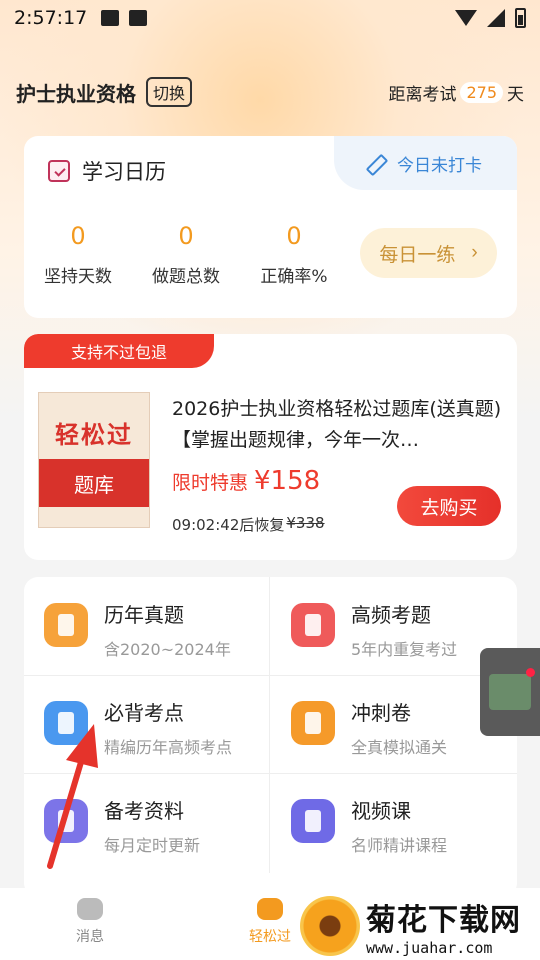  What do you see at coordinates (313, 723) in the screenshot?
I see `lightning-doc-icon` at bounding box center [313, 723].